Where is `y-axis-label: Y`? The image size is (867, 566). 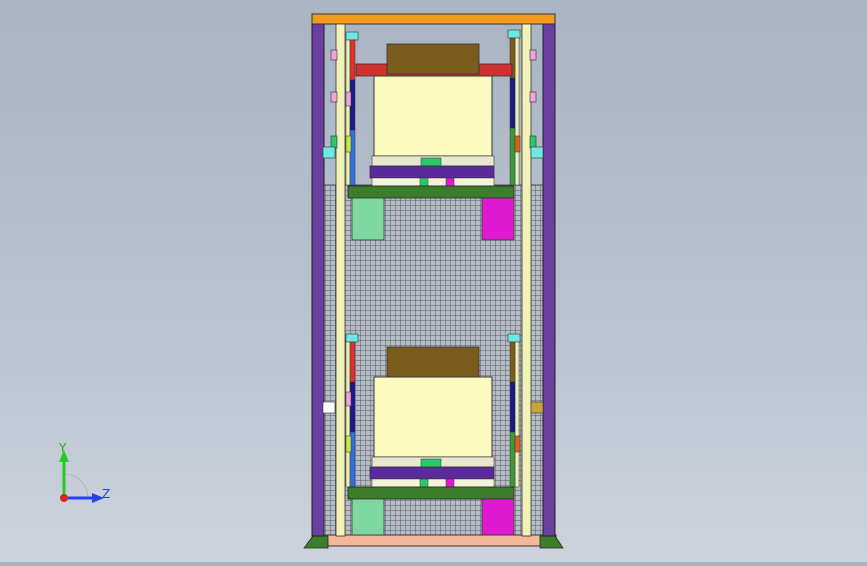 y-axis-label: Y is located at coordinates (62, 448).